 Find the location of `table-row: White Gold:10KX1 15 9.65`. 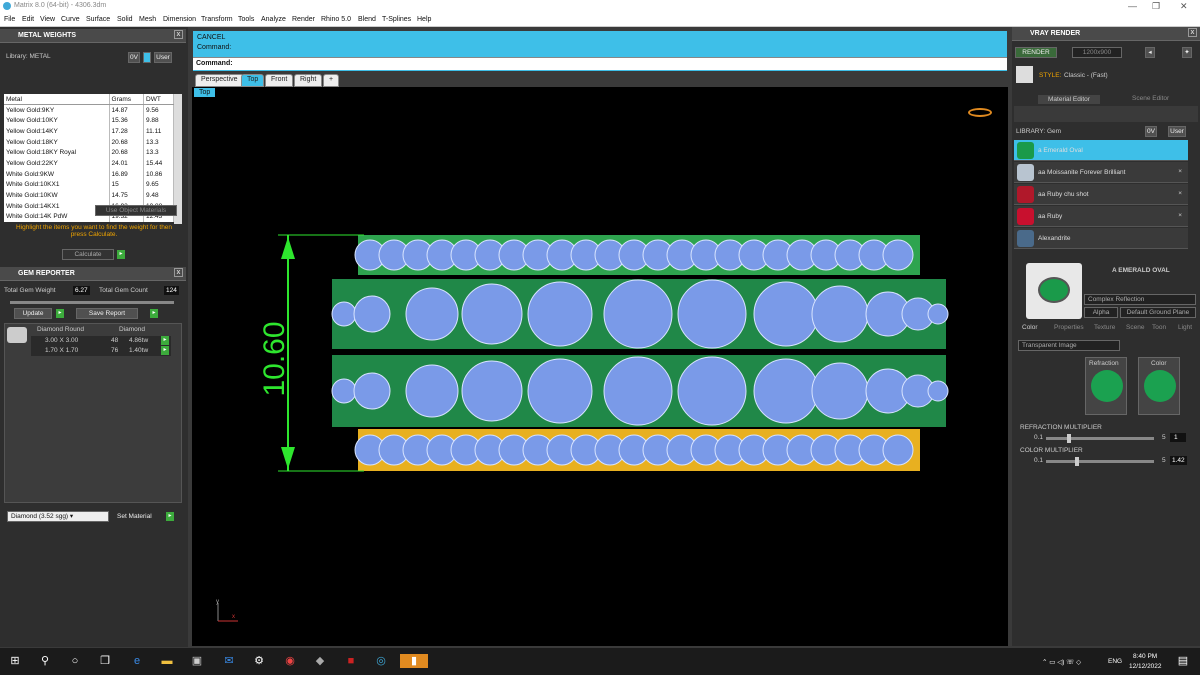

table-row: White Gold:10KX1 15 9.65 is located at coordinates (89, 185).